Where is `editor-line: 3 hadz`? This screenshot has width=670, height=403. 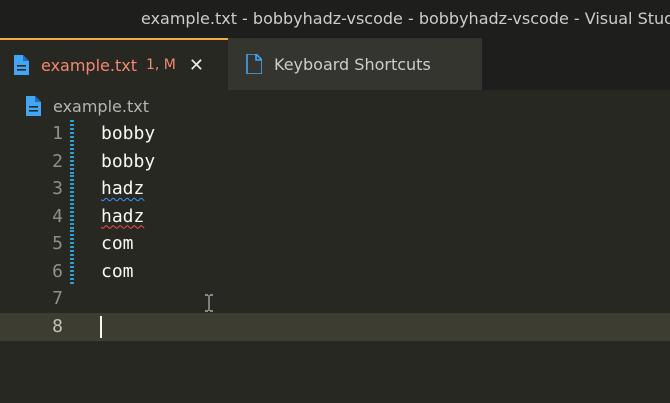 editor-line: 3 hadz is located at coordinates (335, 189).